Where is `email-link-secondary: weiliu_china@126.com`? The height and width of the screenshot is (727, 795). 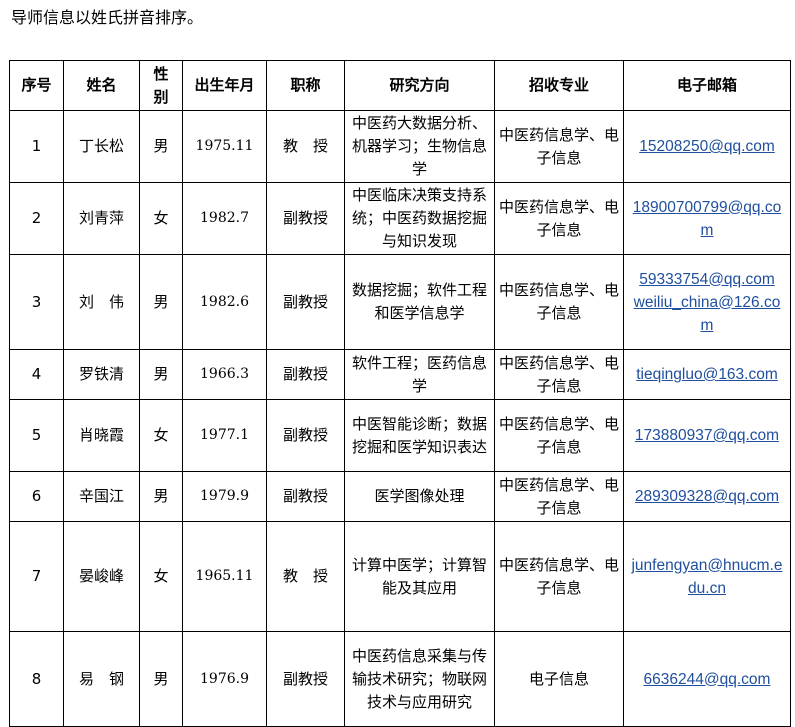 email-link-secondary: weiliu_china@126.com is located at coordinates (707, 314).